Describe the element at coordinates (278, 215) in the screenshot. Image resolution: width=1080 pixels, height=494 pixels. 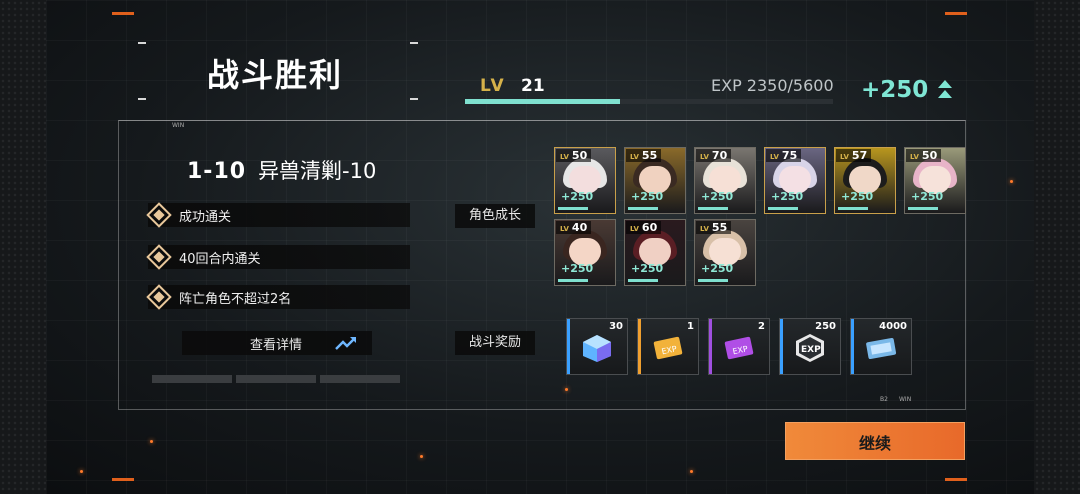
I see `objective-item: 成功通关` at that location.